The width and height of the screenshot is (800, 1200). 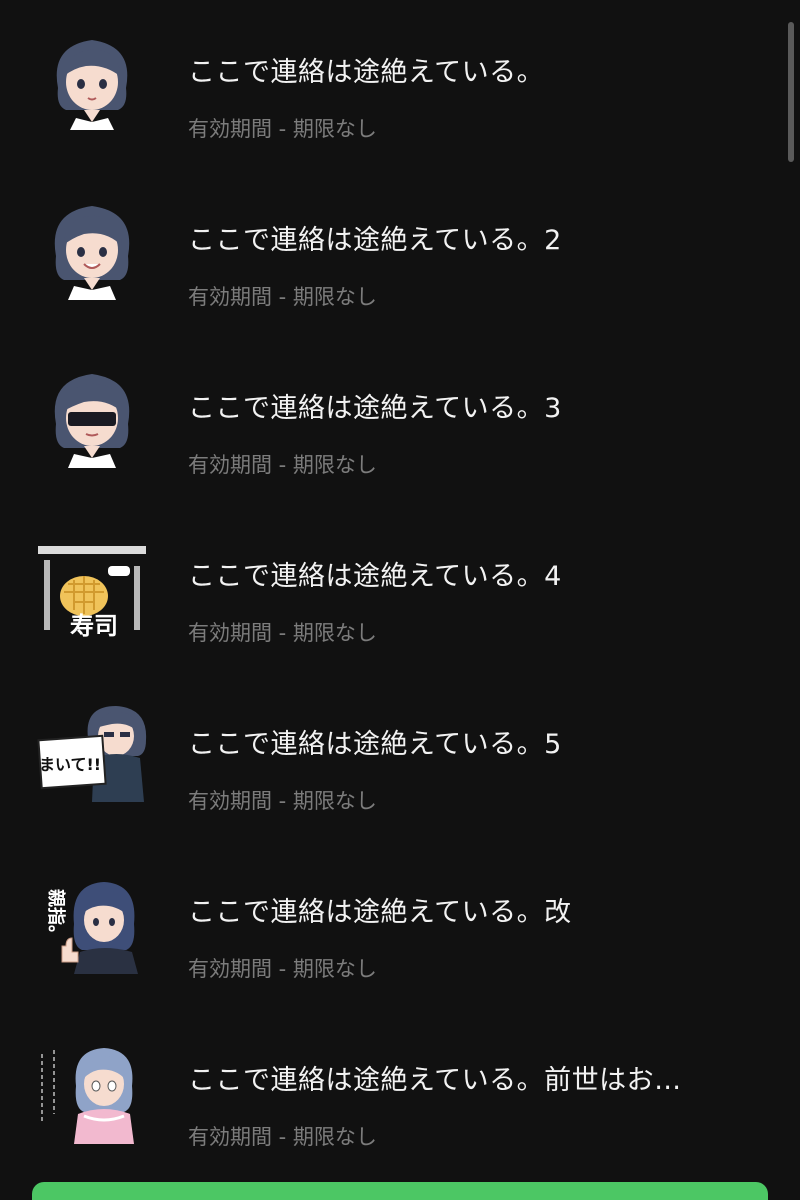 What do you see at coordinates (375, 240) in the screenshot?
I see `sticker-title: ここで連絡は途絶えている。2` at bounding box center [375, 240].